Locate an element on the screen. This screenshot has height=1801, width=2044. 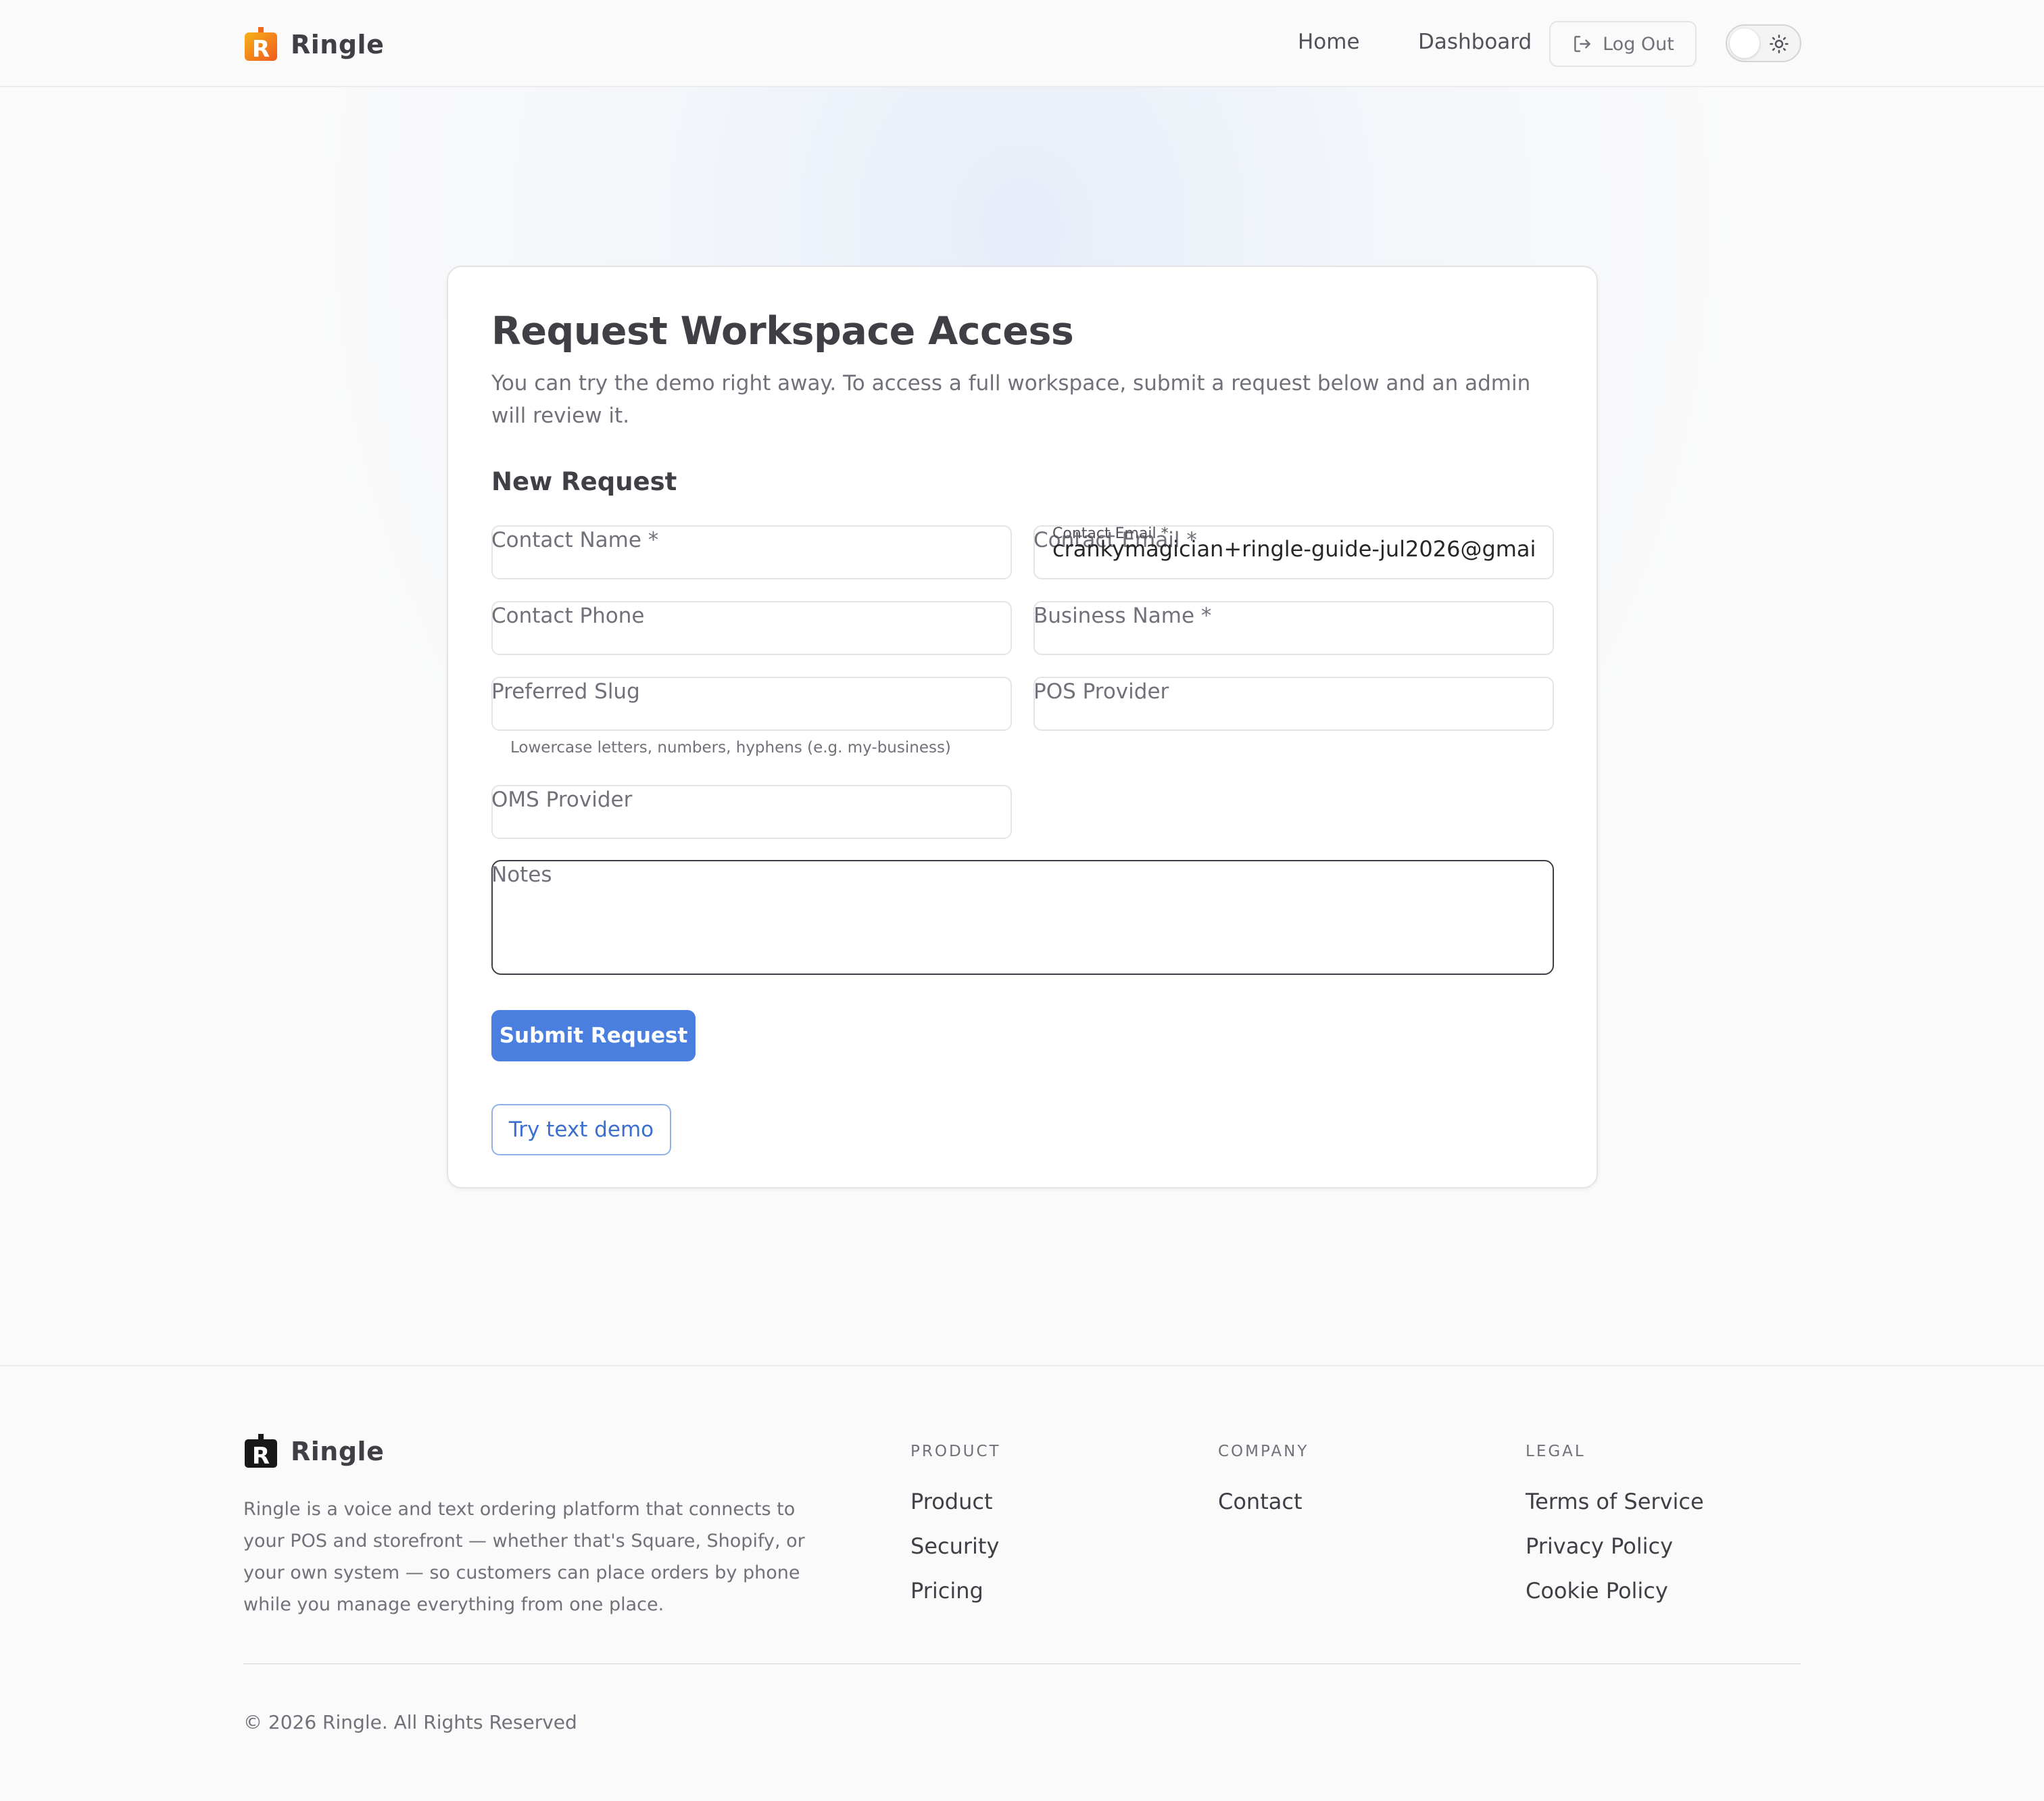
nav-home-link: Home is located at coordinates (1329, 42).